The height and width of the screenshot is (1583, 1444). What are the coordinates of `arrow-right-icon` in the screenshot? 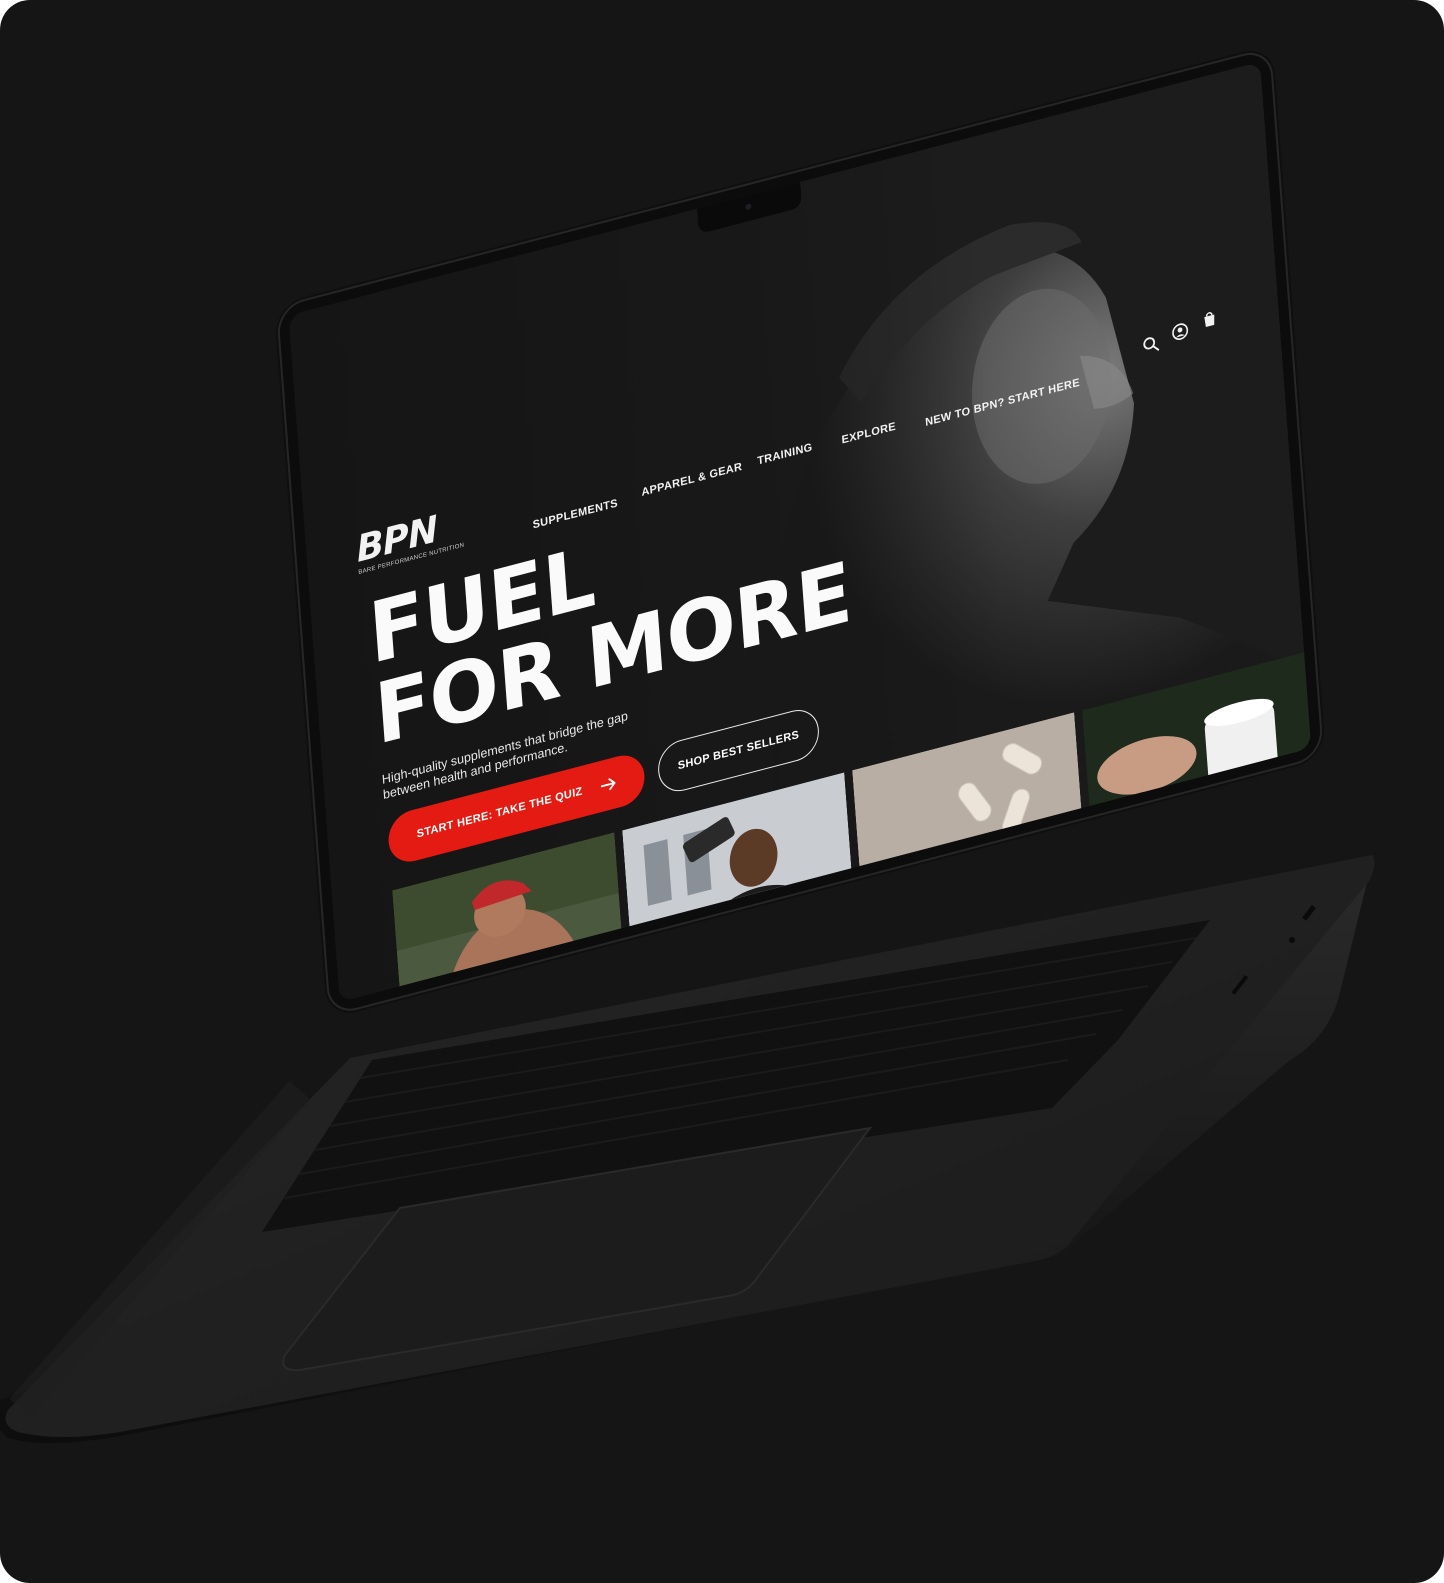 It's located at (608, 784).